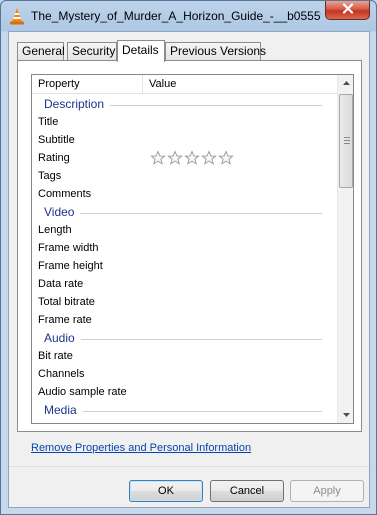 This screenshot has height=515, width=377. What do you see at coordinates (41, 51) in the screenshot?
I see `tab-general: General` at bounding box center [41, 51].